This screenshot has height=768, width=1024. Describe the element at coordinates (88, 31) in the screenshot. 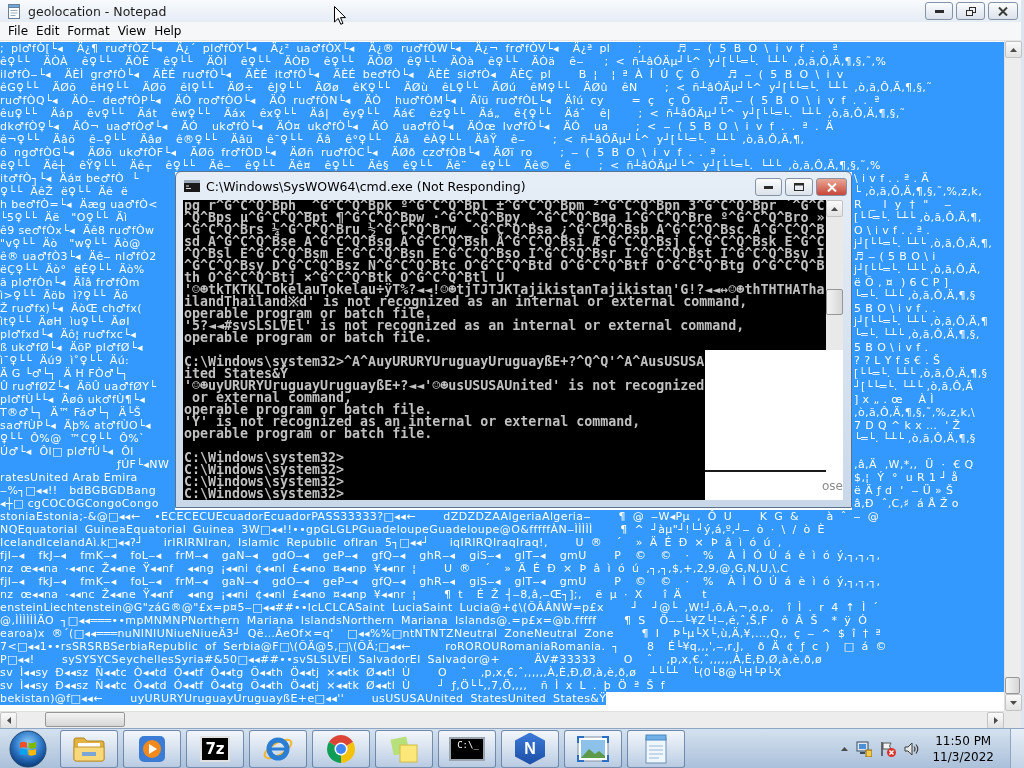

I see `menu-item: Format` at that location.